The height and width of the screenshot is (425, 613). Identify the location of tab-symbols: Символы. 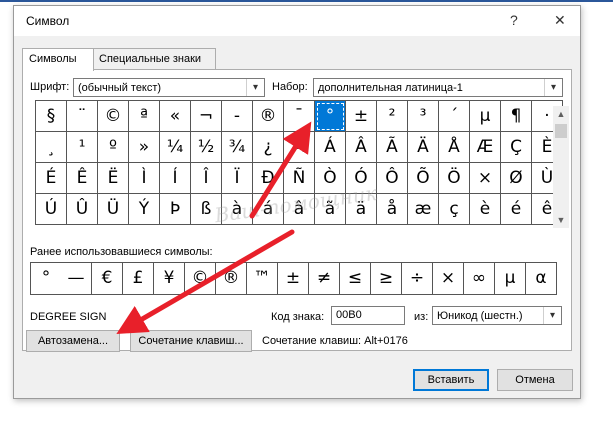
(58, 59).